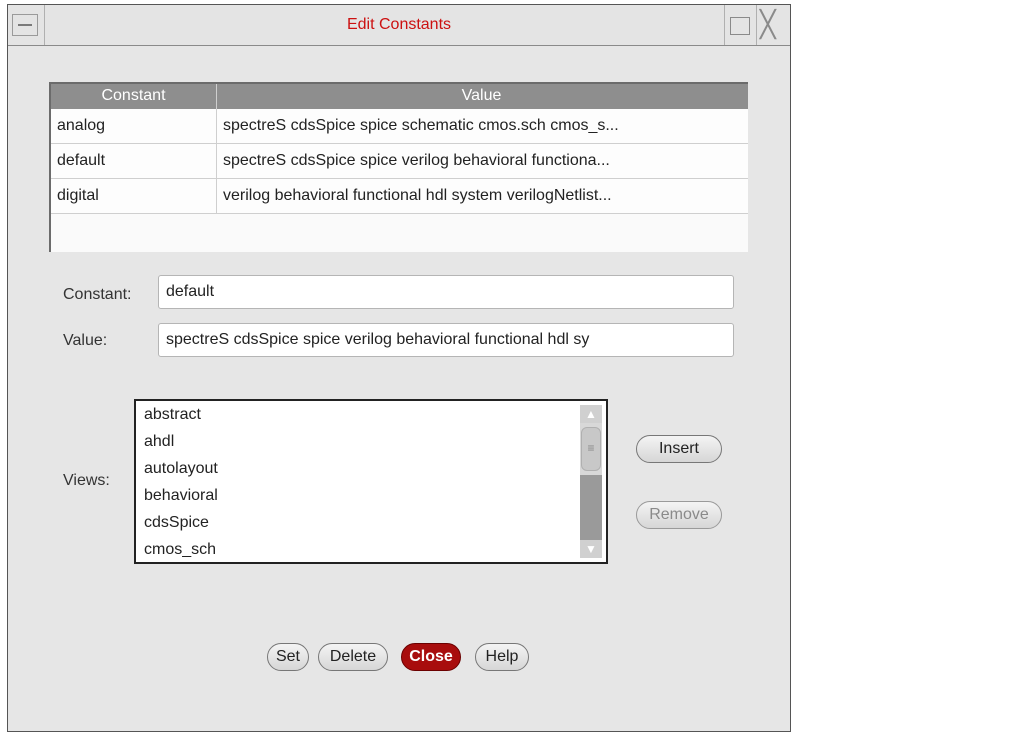 This screenshot has width=1013, height=737. Describe the element at coordinates (481, 96) in the screenshot. I see `column-header-value: Value` at that location.